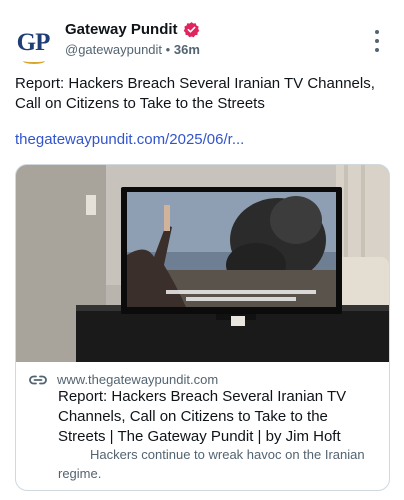 The width and height of the screenshot is (404, 500). I want to click on avatar-swoosh, so click(34, 61).